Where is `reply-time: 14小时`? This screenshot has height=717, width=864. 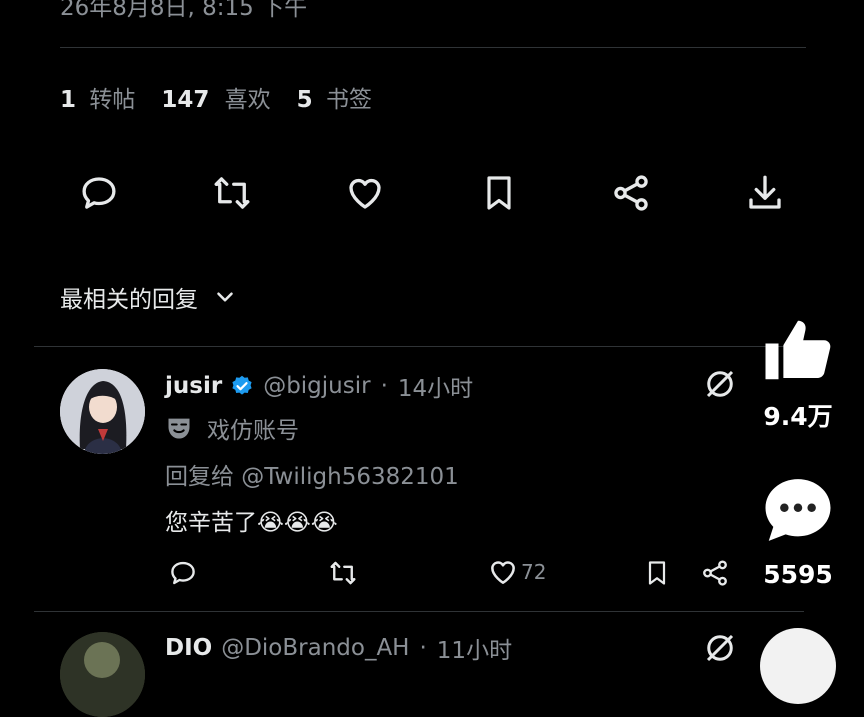 reply-time: 14小时 is located at coordinates (435, 389).